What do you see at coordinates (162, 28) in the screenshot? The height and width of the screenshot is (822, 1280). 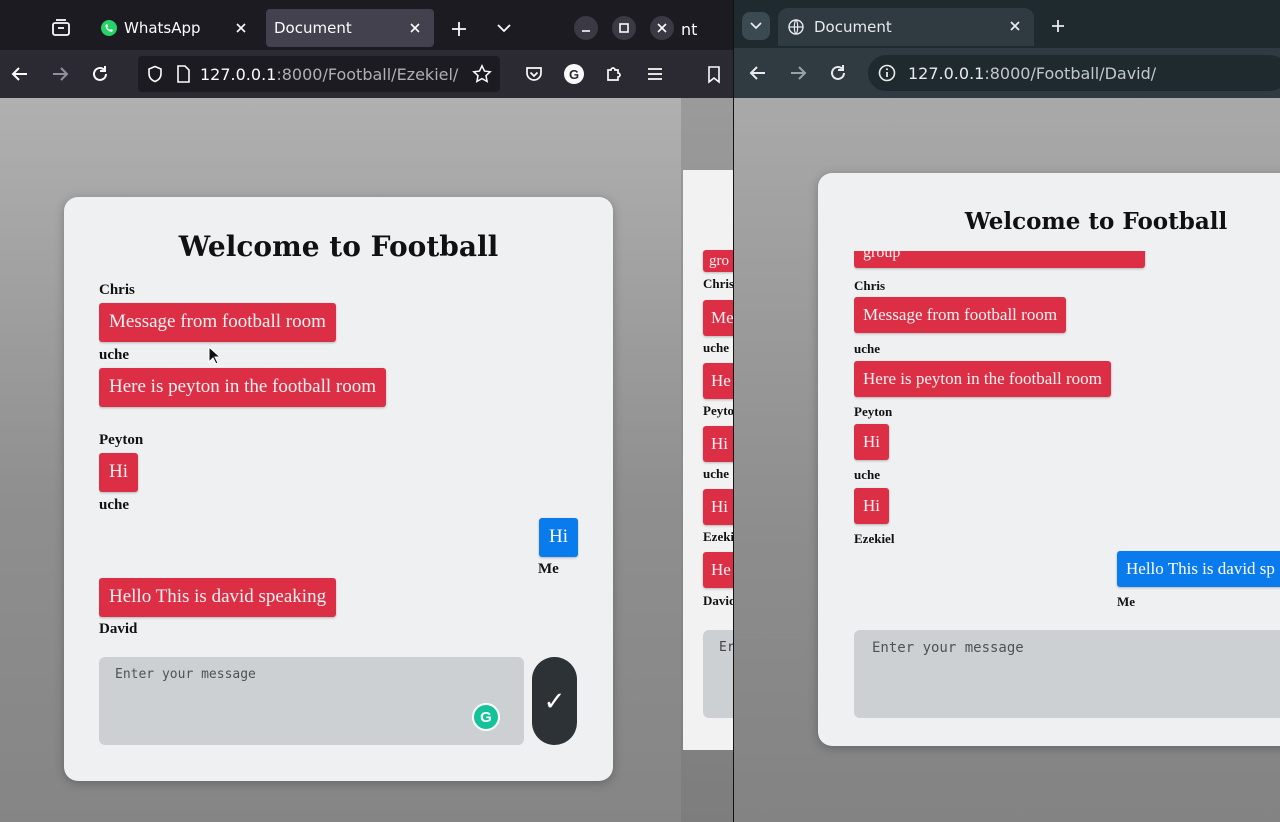 I see `tab-label: WhatsApp` at bounding box center [162, 28].